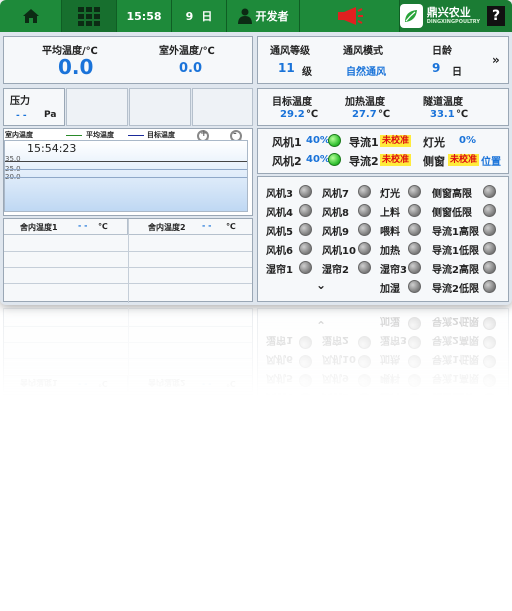 The width and height of the screenshot is (512, 611). Describe the element at coordinates (290, 51) in the screenshot. I see `vent-level-label: 通风等级` at that location.